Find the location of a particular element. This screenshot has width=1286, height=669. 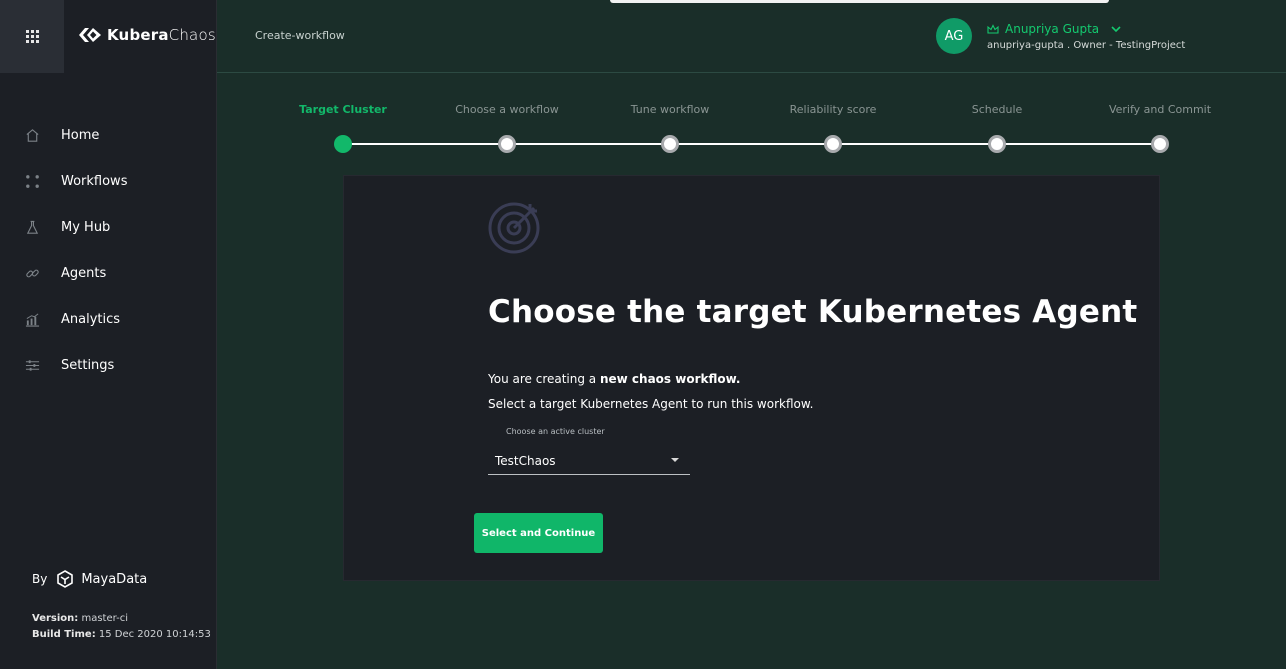

sidebar-item-agents: Agents is located at coordinates (108, 273).